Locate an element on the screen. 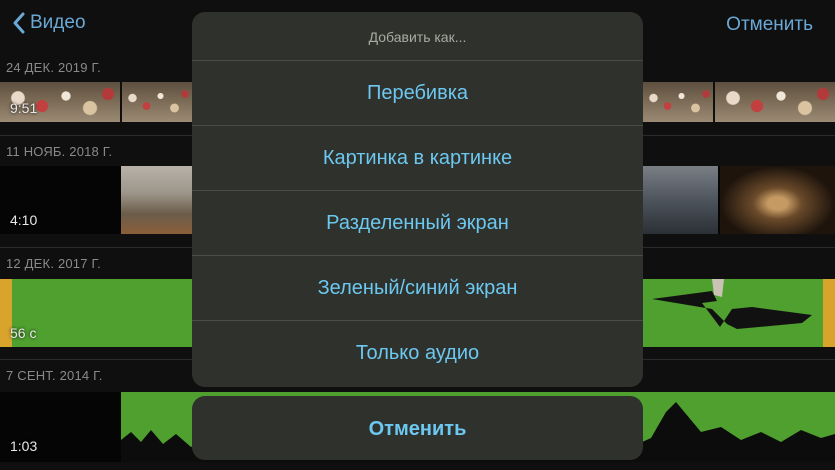 This screenshot has height=470, width=835. trim-handle-right is located at coordinates (829, 313).